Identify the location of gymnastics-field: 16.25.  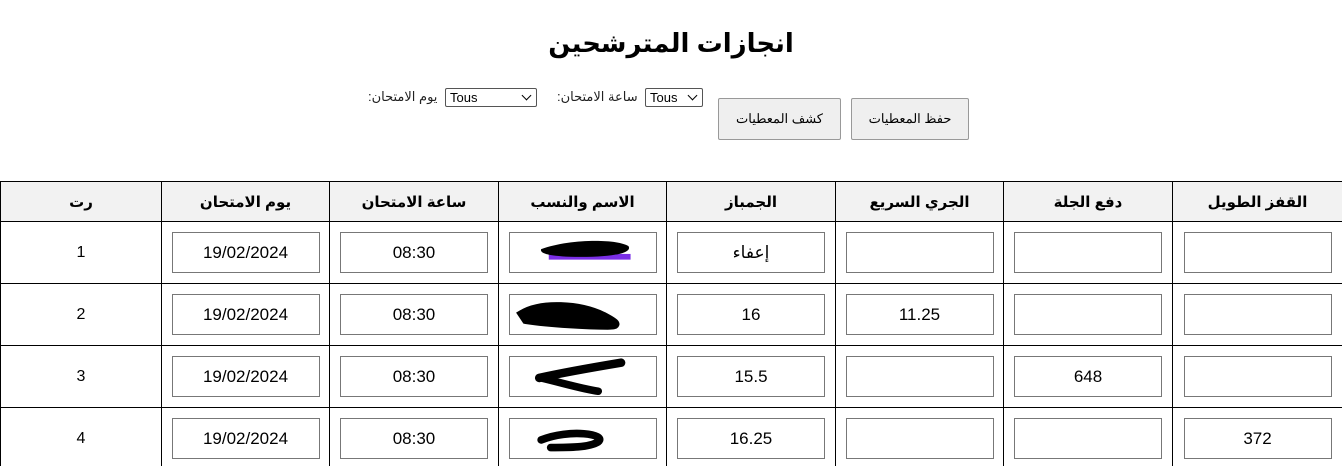
(751, 438).